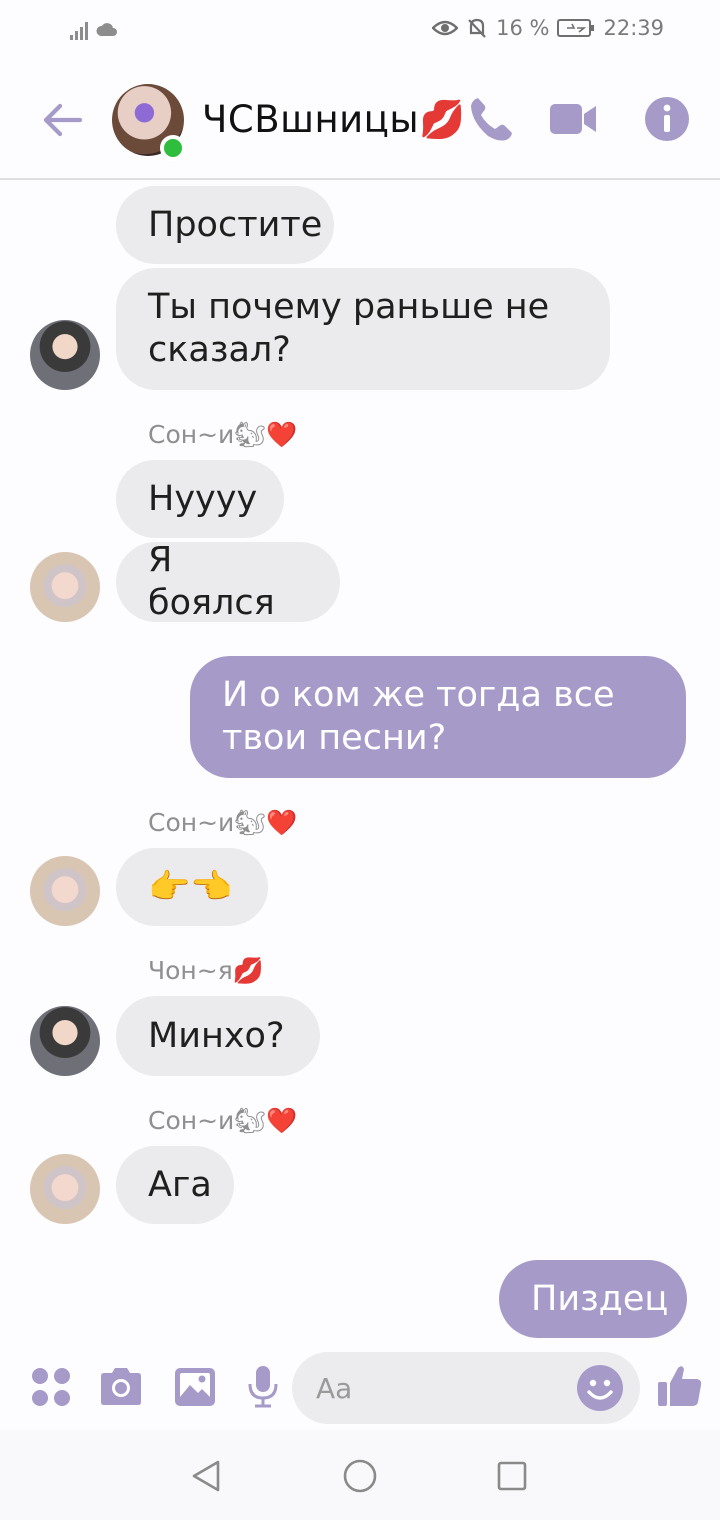 The width and height of the screenshot is (720, 1520). What do you see at coordinates (667, 119) in the screenshot?
I see `info-icon` at bounding box center [667, 119].